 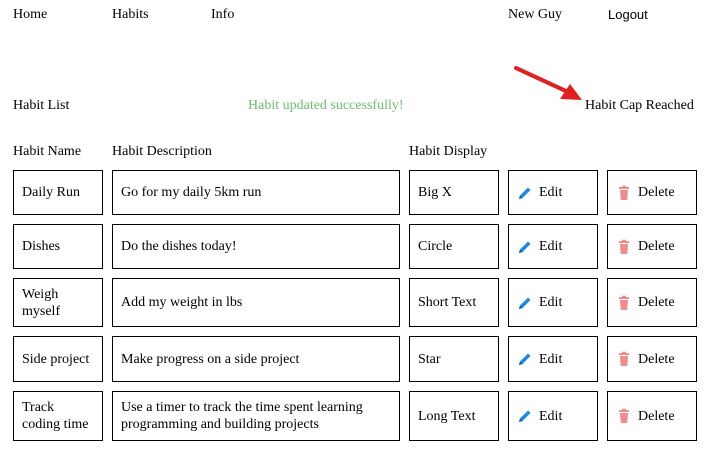 What do you see at coordinates (58, 302) in the screenshot?
I see `habit-name-cell: Weigh myself` at bounding box center [58, 302].